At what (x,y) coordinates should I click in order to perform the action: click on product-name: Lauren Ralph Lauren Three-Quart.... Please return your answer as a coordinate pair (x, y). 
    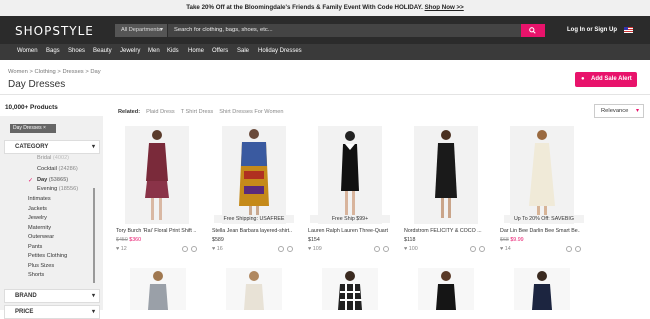
    Looking at the image, I should click on (348, 231).